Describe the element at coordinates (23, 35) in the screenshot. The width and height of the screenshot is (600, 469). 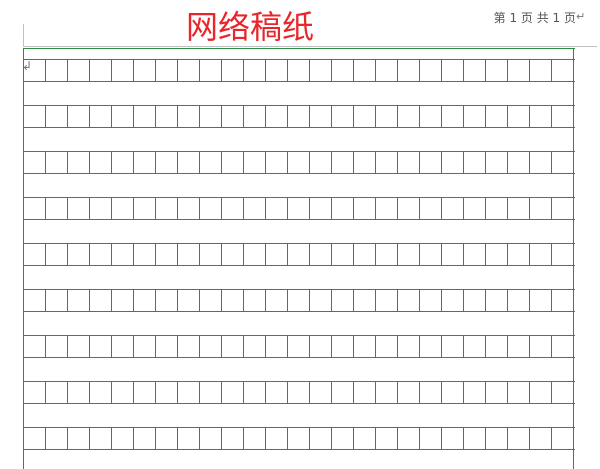
I see `margin-corner-marker` at that location.